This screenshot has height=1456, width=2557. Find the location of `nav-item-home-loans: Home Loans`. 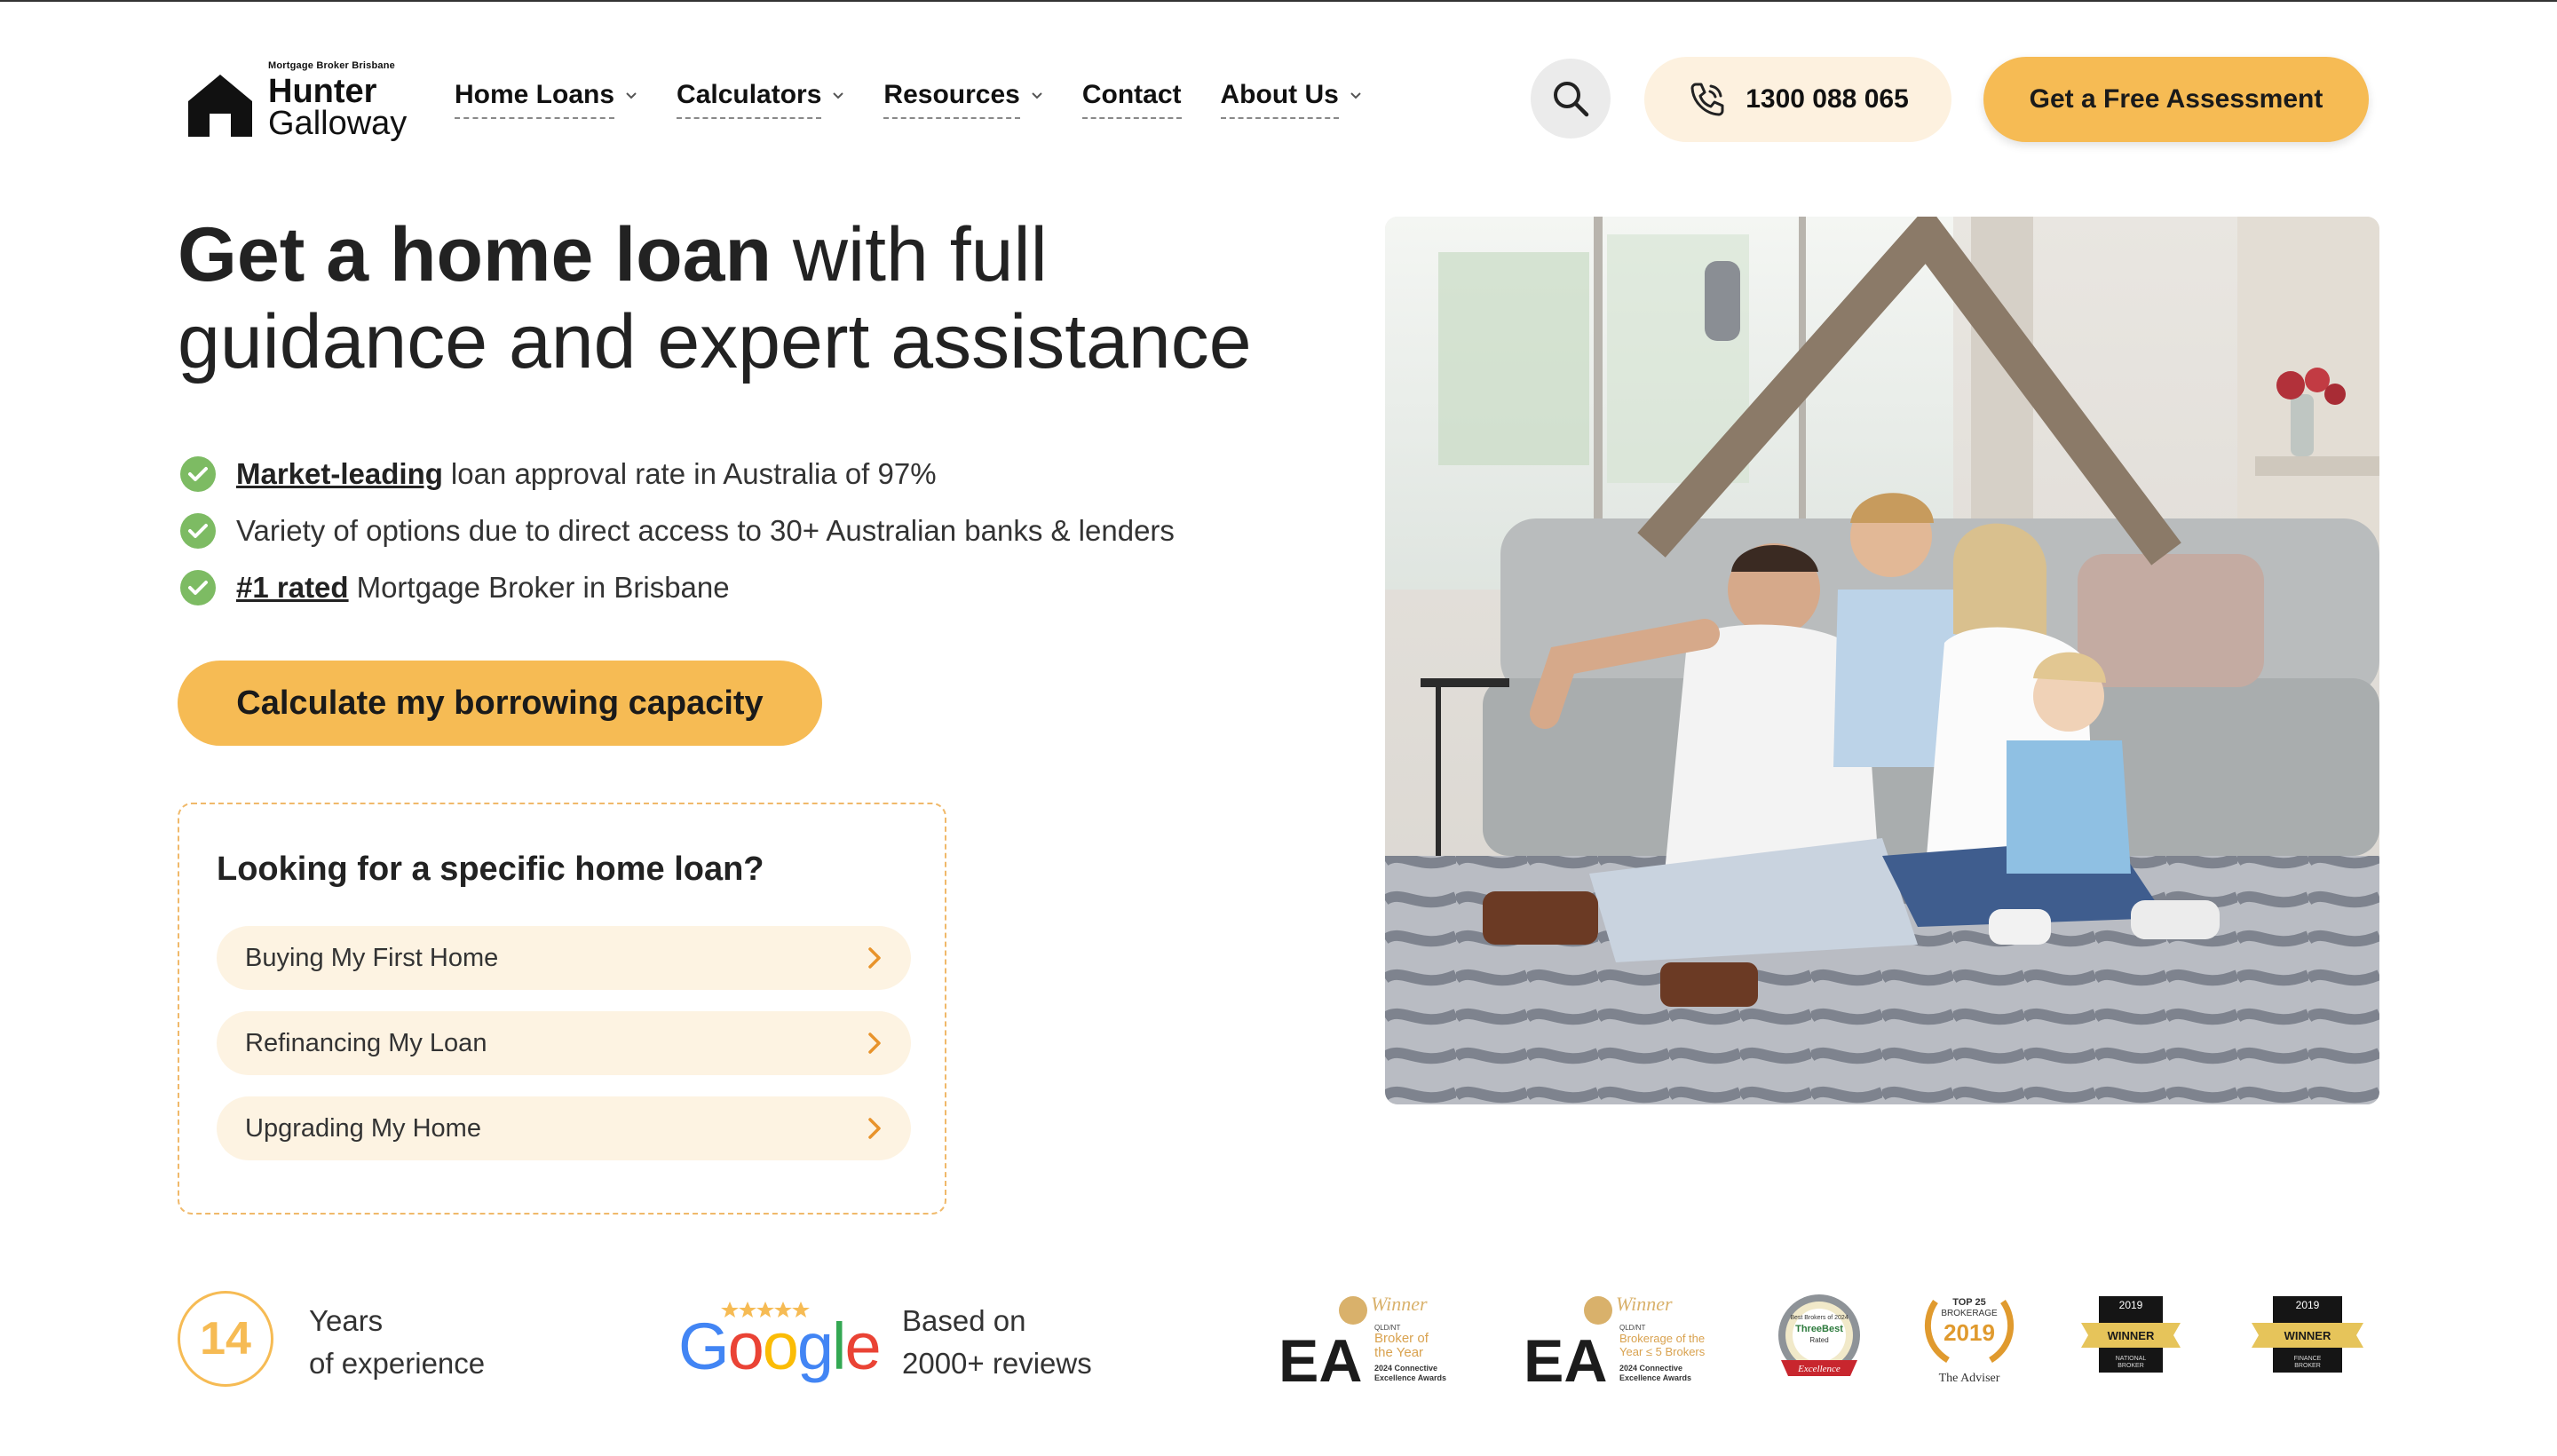

nav-item-home-loans: Home Loans is located at coordinates (546, 99).